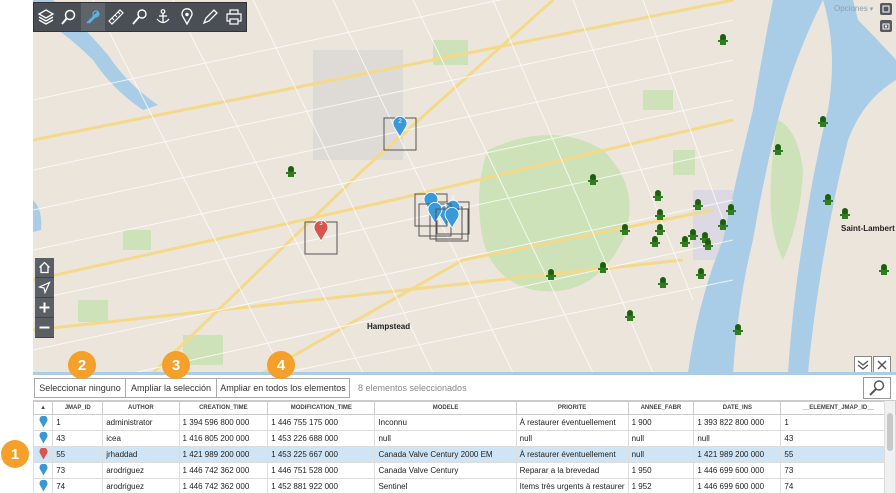  What do you see at coordinates (281, 365) in the screenshot?
I see `callout-badge-4: 4` at bounding box center [281, 365].